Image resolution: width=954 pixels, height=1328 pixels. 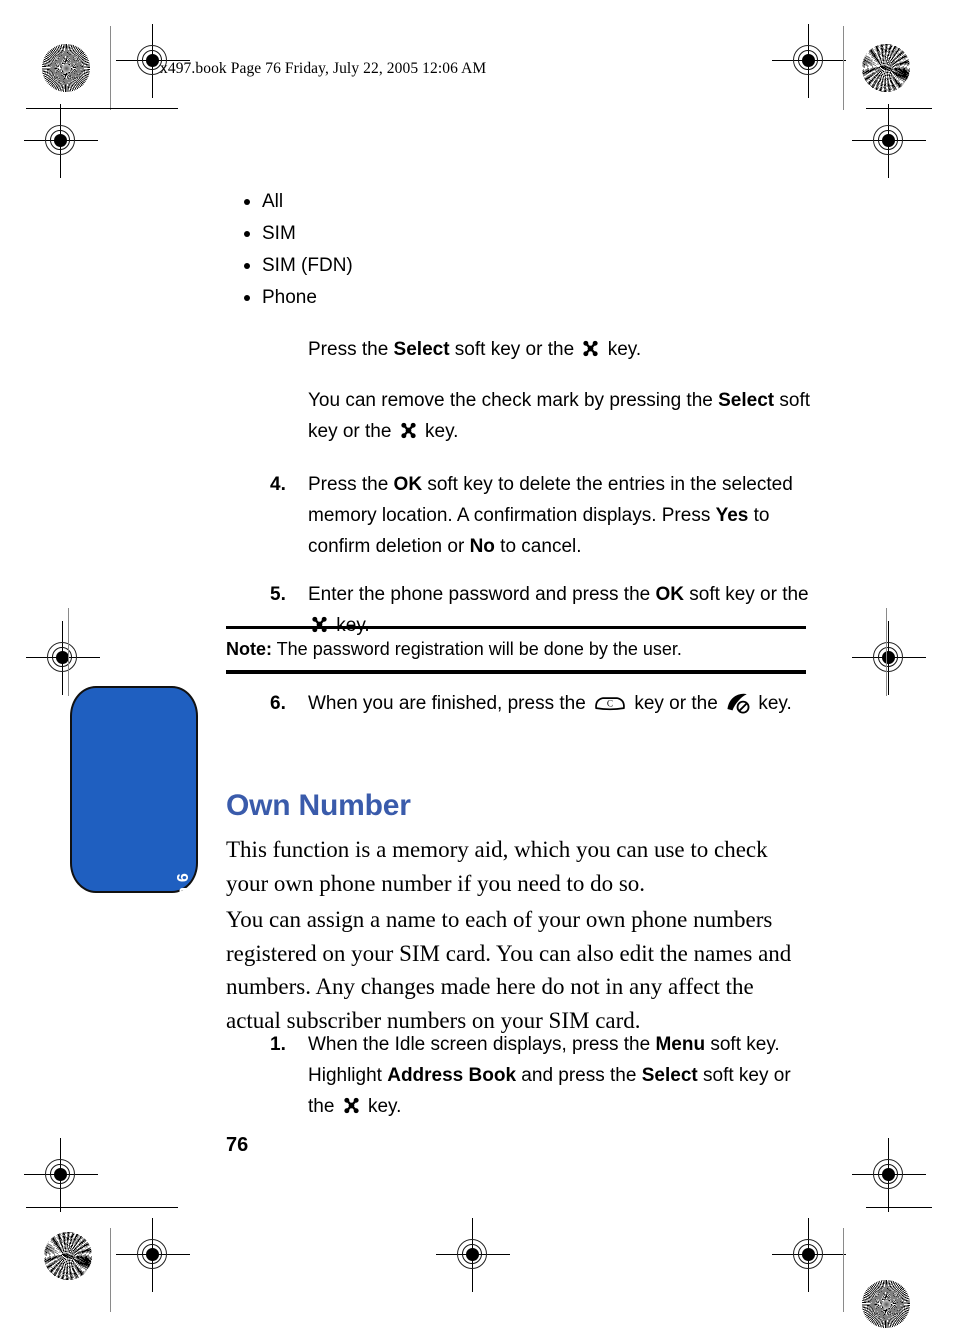 I want to click on clear-c-key-icon: C, so click(x=610, y=701).